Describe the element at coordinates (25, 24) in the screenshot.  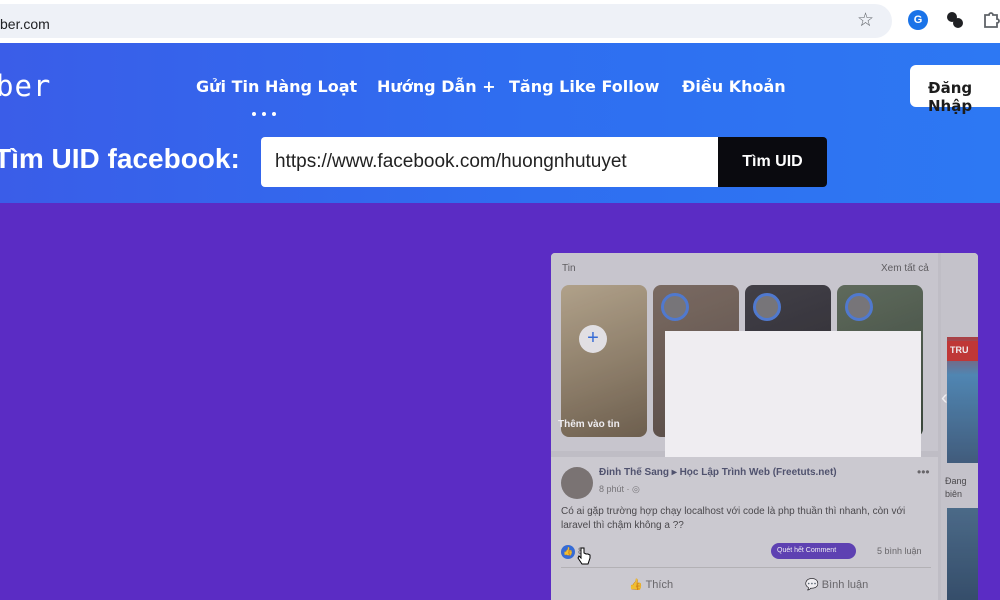
I see `address-bar-url: ber.com` at that location.